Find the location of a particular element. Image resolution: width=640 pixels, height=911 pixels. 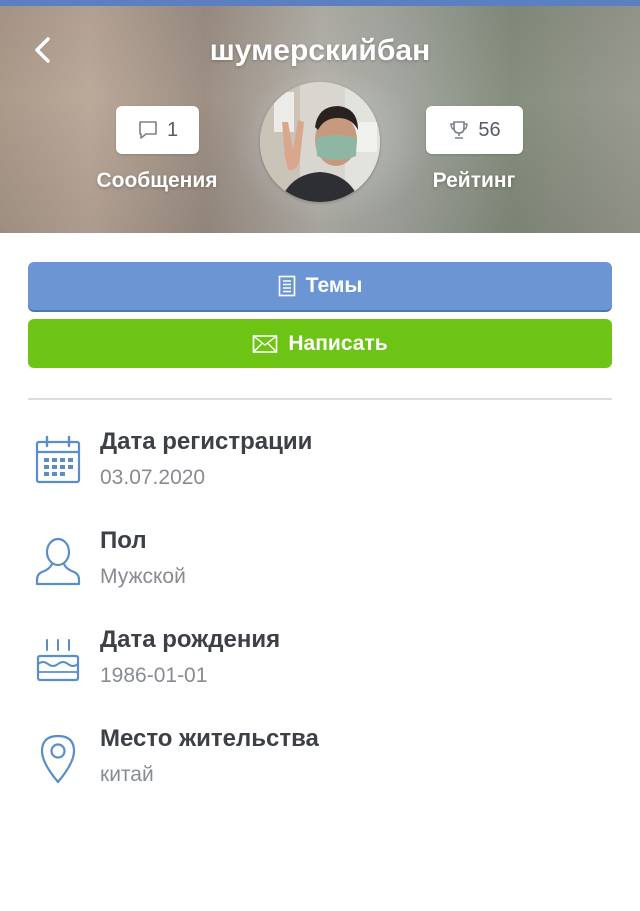

envelope-icon is located at coordinates (265, 343).